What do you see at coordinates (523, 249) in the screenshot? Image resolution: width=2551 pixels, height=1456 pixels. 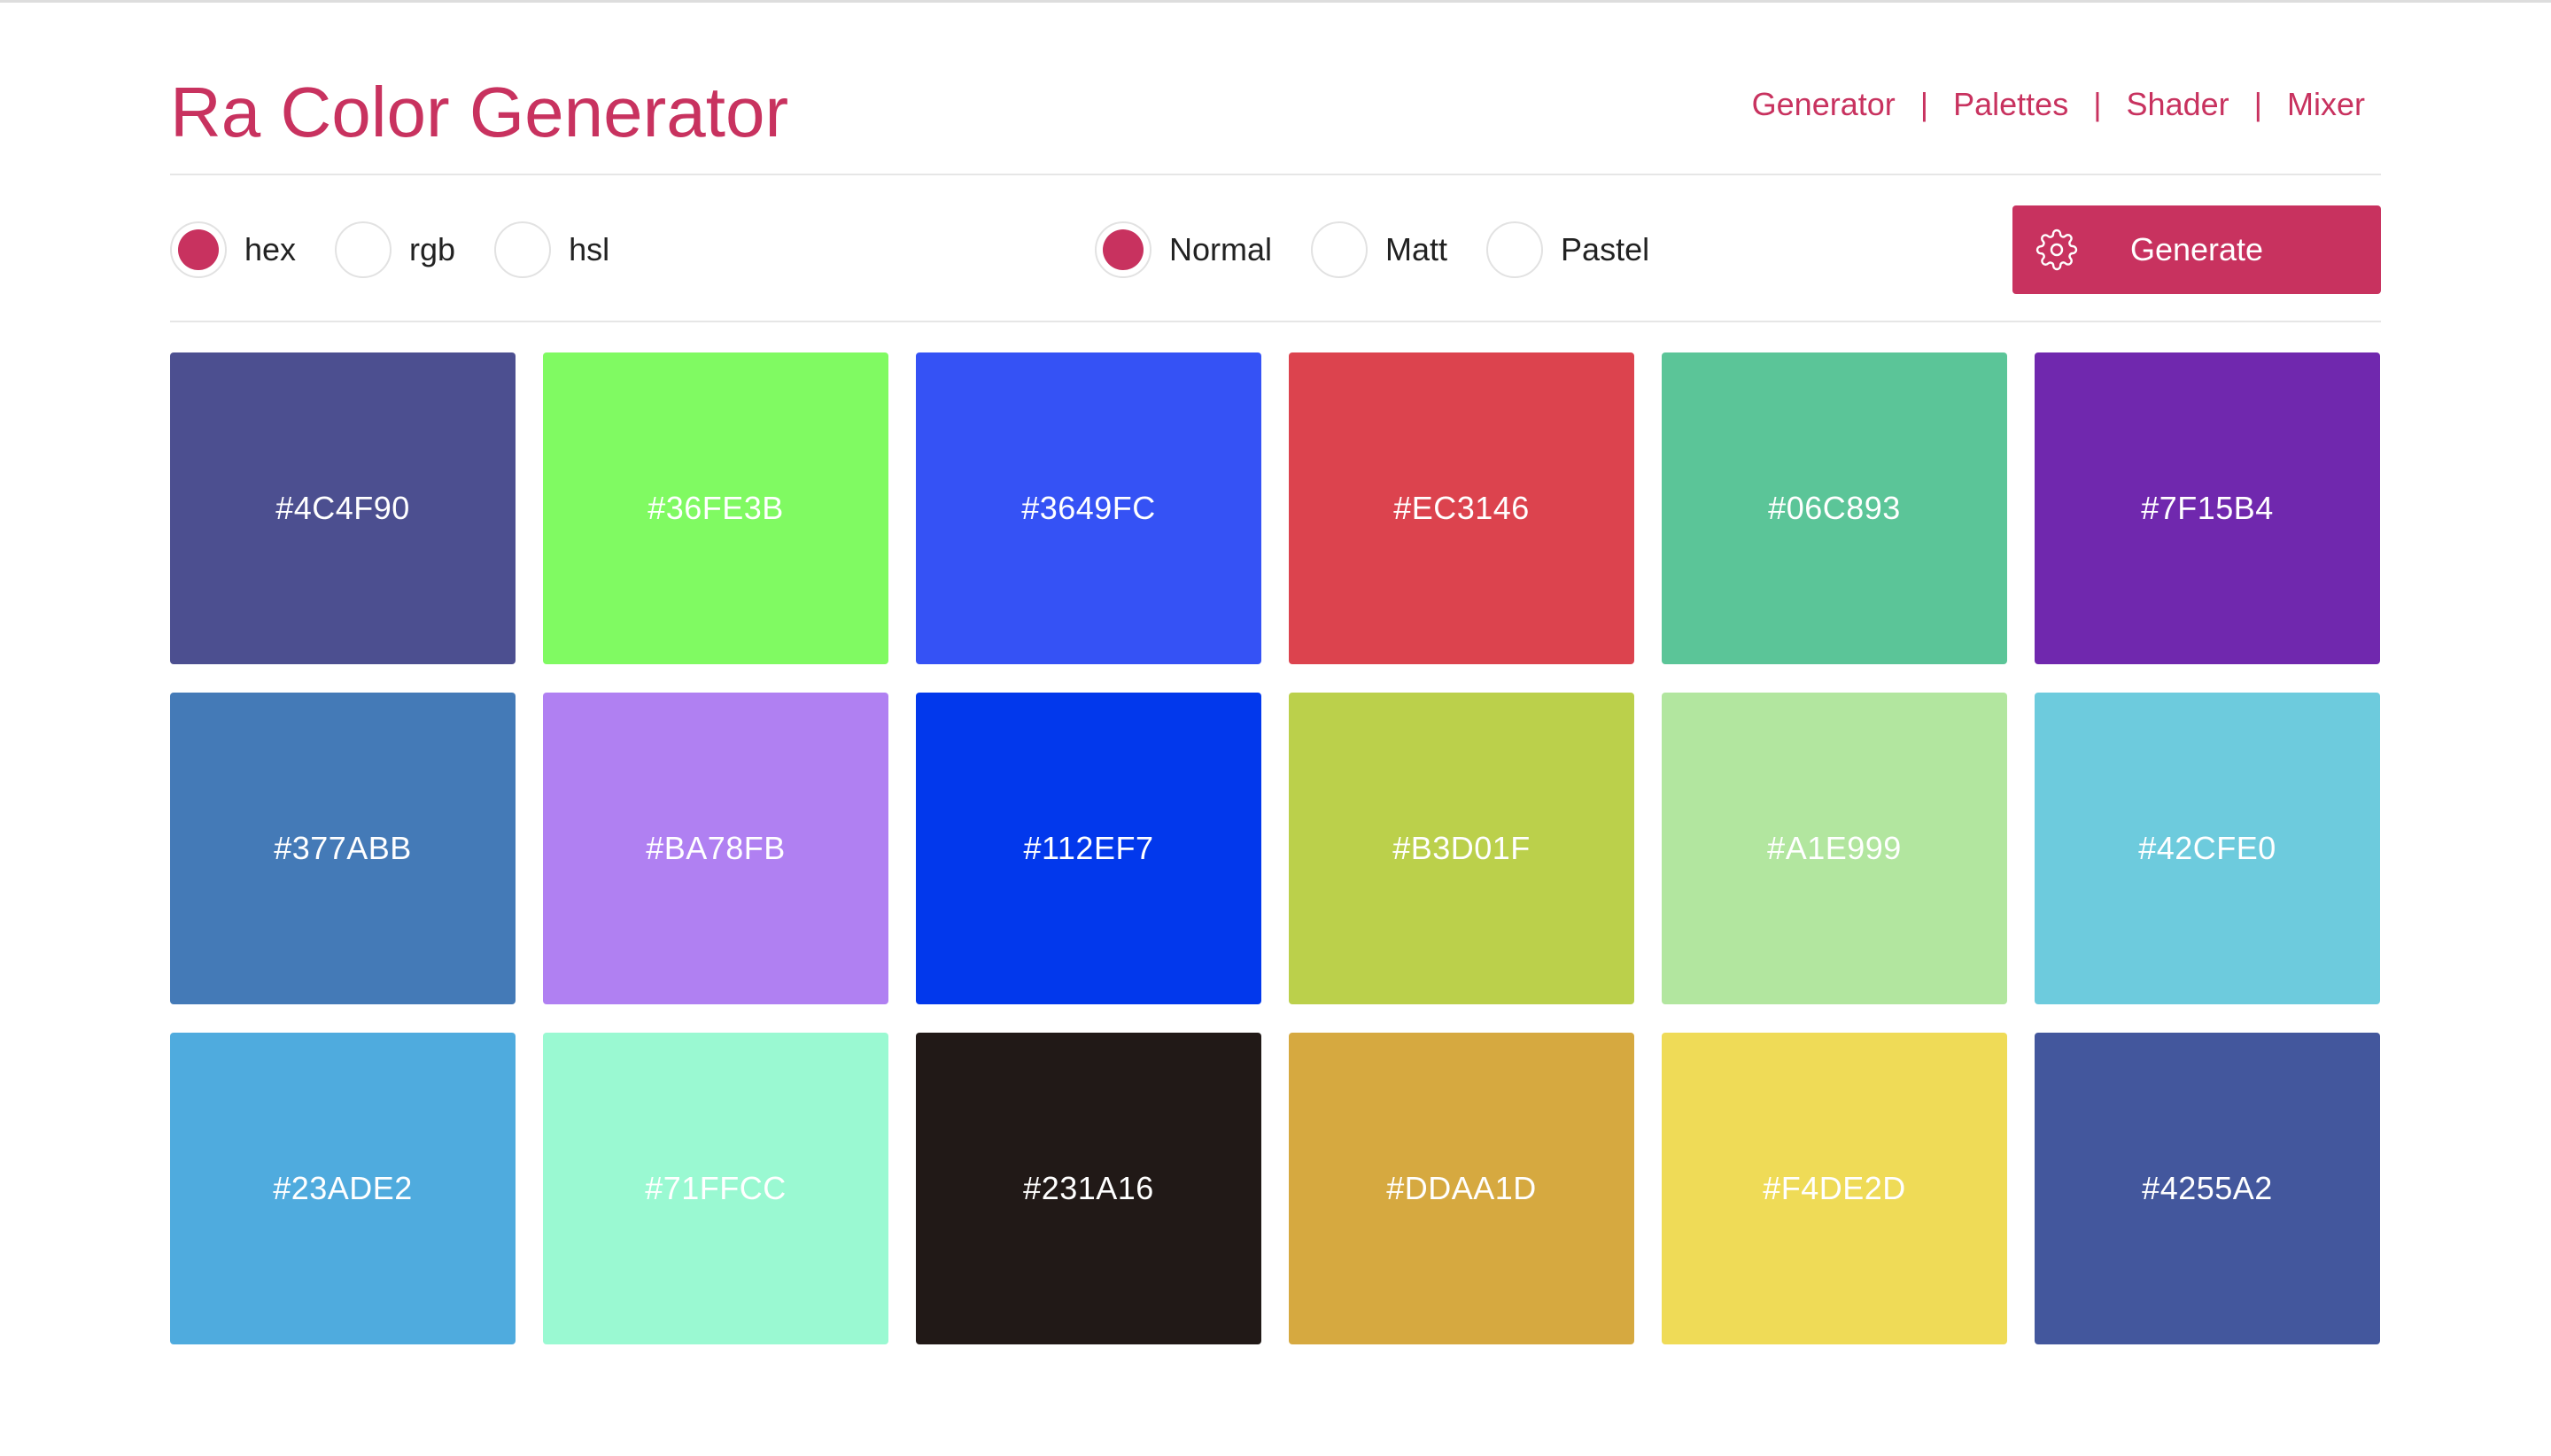 I see `radio-button-hsl` at bounding box center [523, 249].